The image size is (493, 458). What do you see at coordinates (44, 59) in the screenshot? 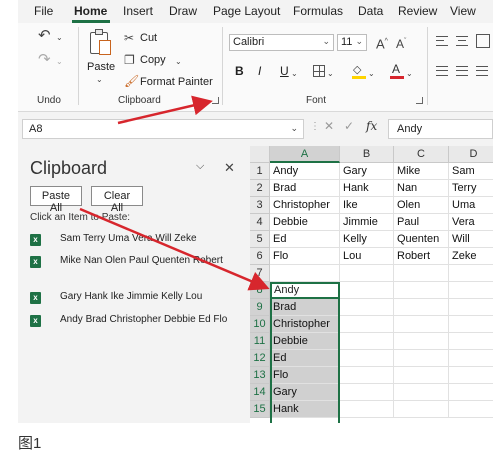
I see `redo-icon: ↷` at bounding box center [44, 59].